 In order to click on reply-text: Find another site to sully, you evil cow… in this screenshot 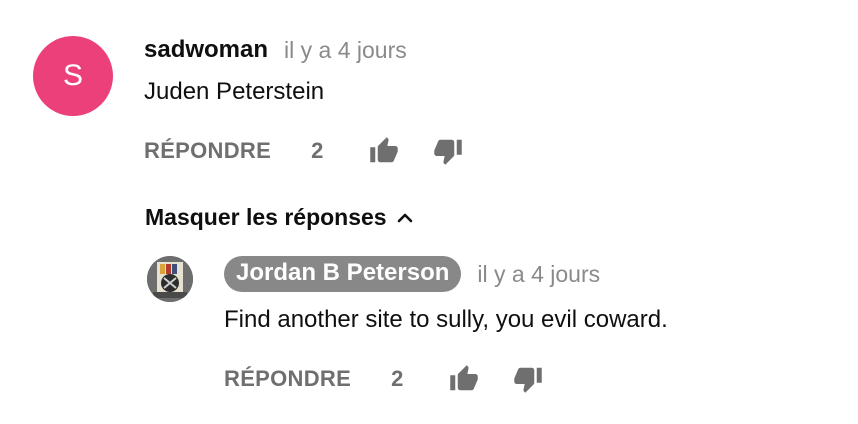, I will do `click(446, 319)`.